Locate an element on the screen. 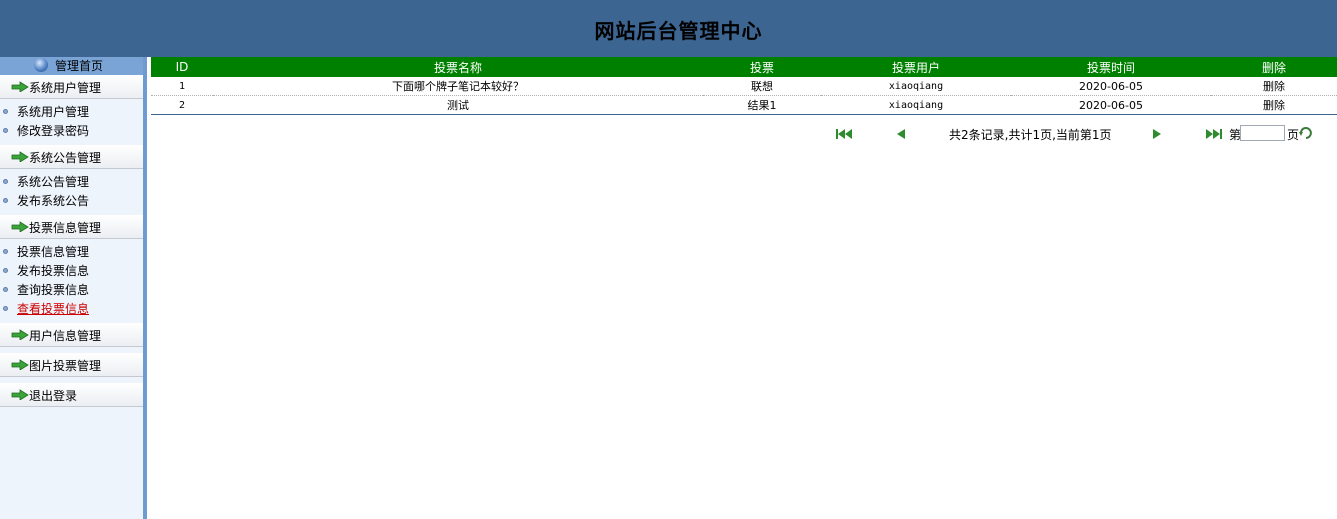 The width and height of the screenshot is (1337, 519). sidebar-item-list: 系统用户管理 修改登录密码 is located at coordinates (71, 122).